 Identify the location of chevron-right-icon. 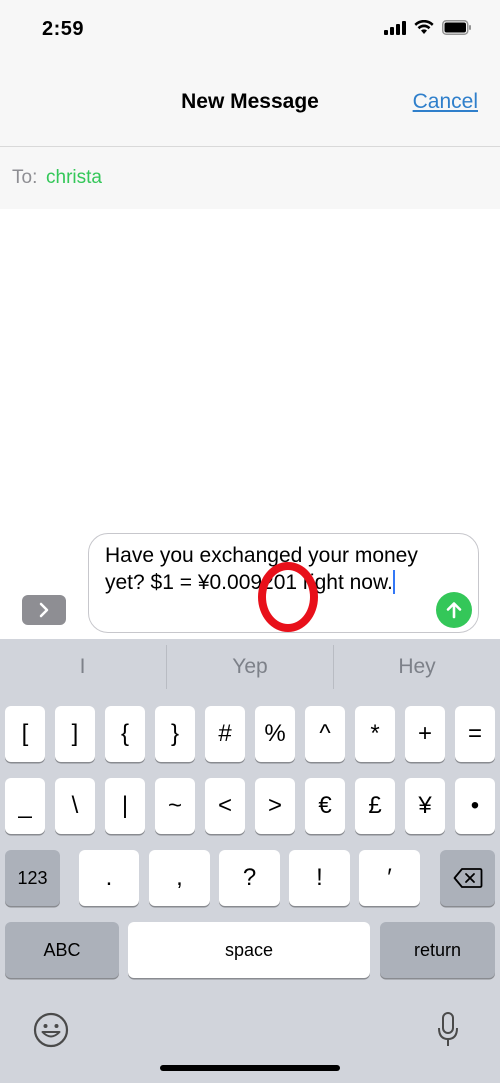
(44, 610).